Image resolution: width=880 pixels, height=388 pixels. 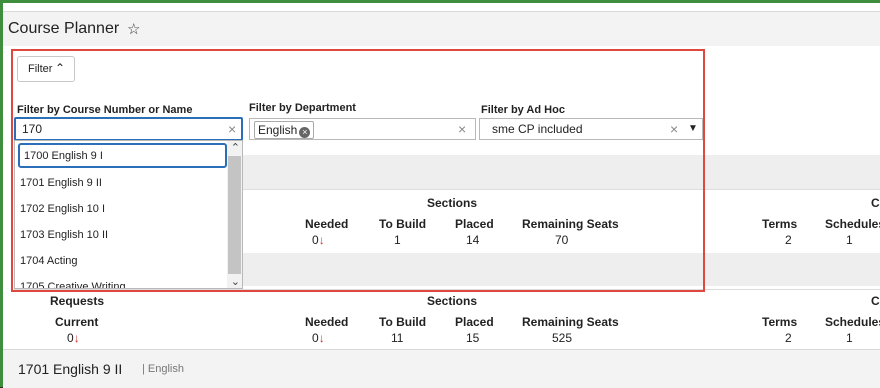 I want to click on scrollbar-thumb, so click(x=234, y=215).